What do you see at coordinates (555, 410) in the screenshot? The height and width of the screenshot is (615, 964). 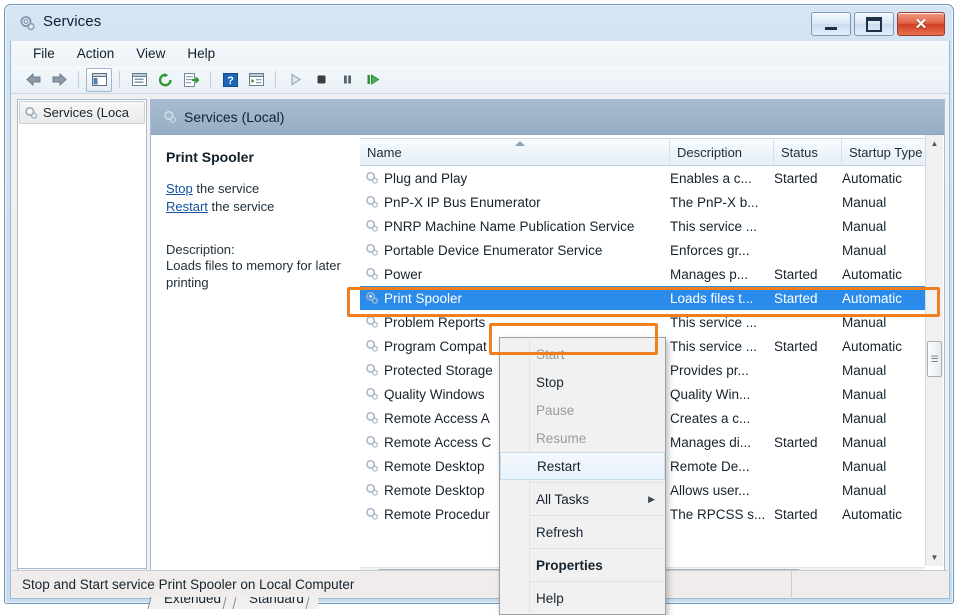 I see `context-menu-item-label: Pause` at bounding box center [555, 410].